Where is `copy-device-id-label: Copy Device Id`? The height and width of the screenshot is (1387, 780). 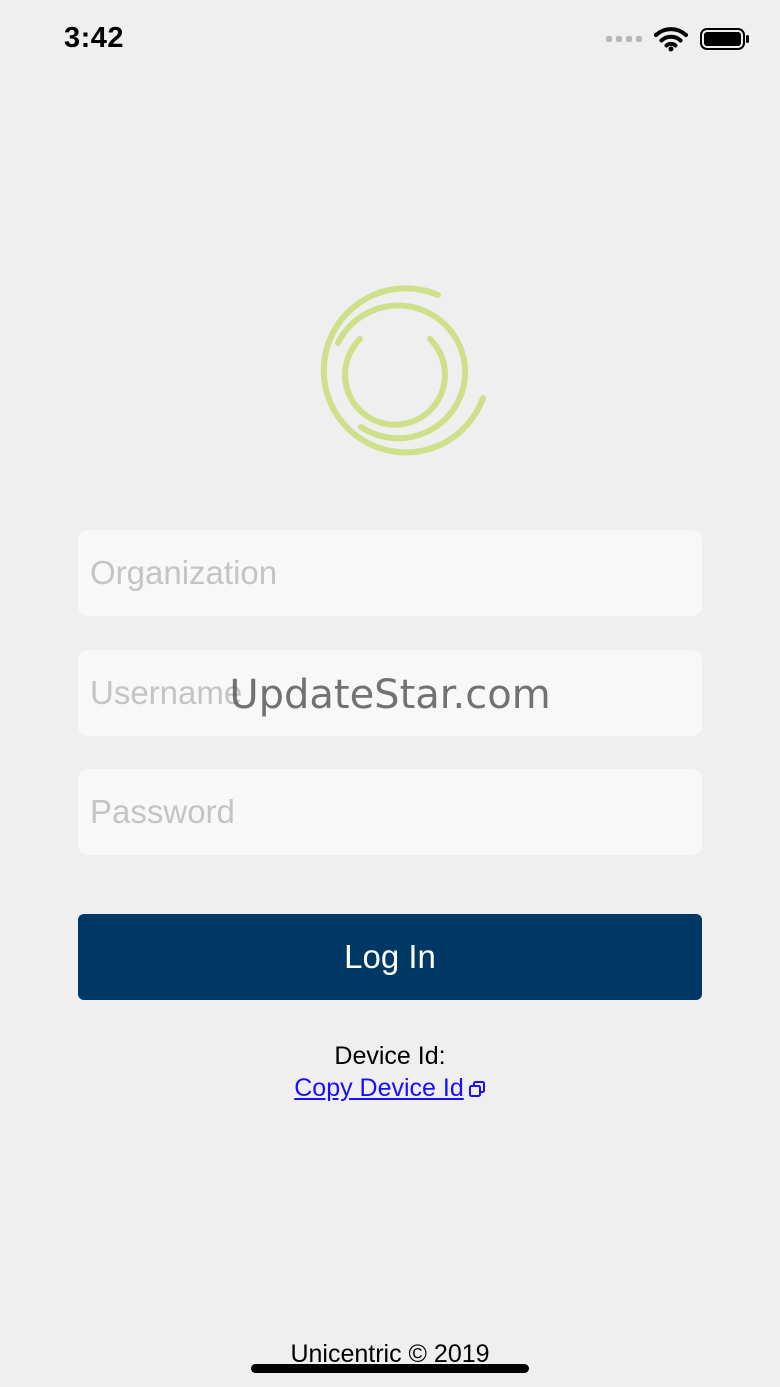
copy-device-id-label: Copy Device Id is located at coordinates (379, 1088).